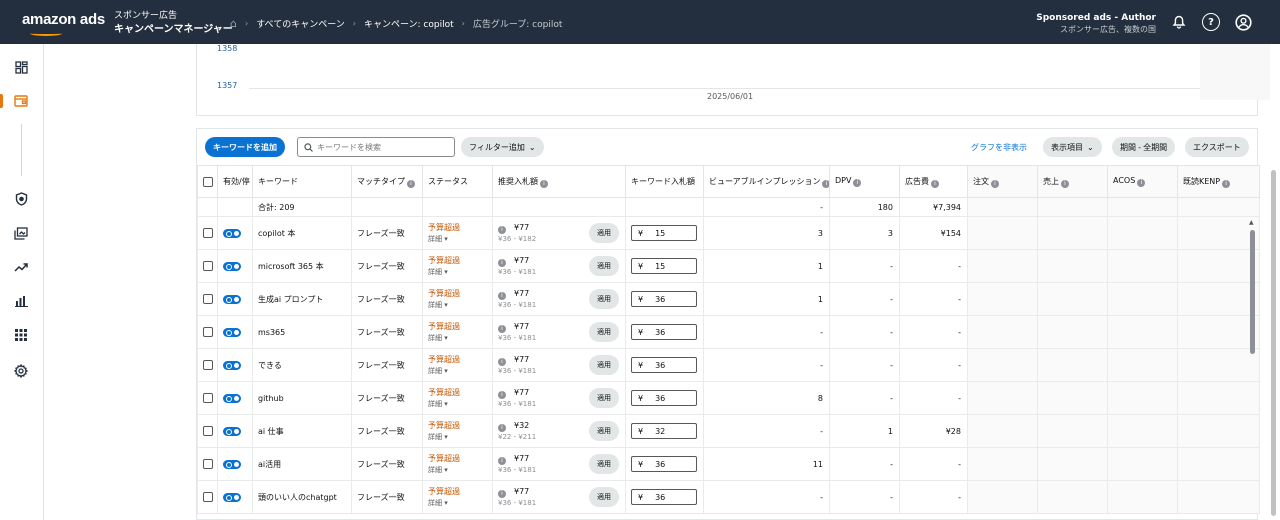 The height and width of the screenshot is (520, 1280). What do you see at coordinates (502, 147) in the screenshot?
I see `filter-button: フィルター追加 ⌄` at bounding box center [502, 147].